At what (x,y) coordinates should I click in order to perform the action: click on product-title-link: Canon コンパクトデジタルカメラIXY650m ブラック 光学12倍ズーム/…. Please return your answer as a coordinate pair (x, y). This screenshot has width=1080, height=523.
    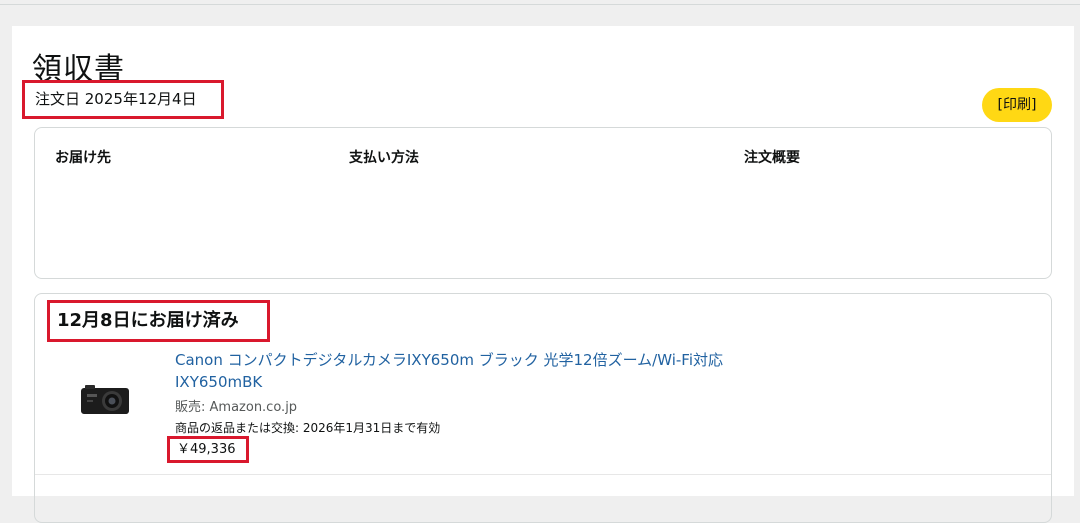
    Looking at the image, I should click on (475, 371).